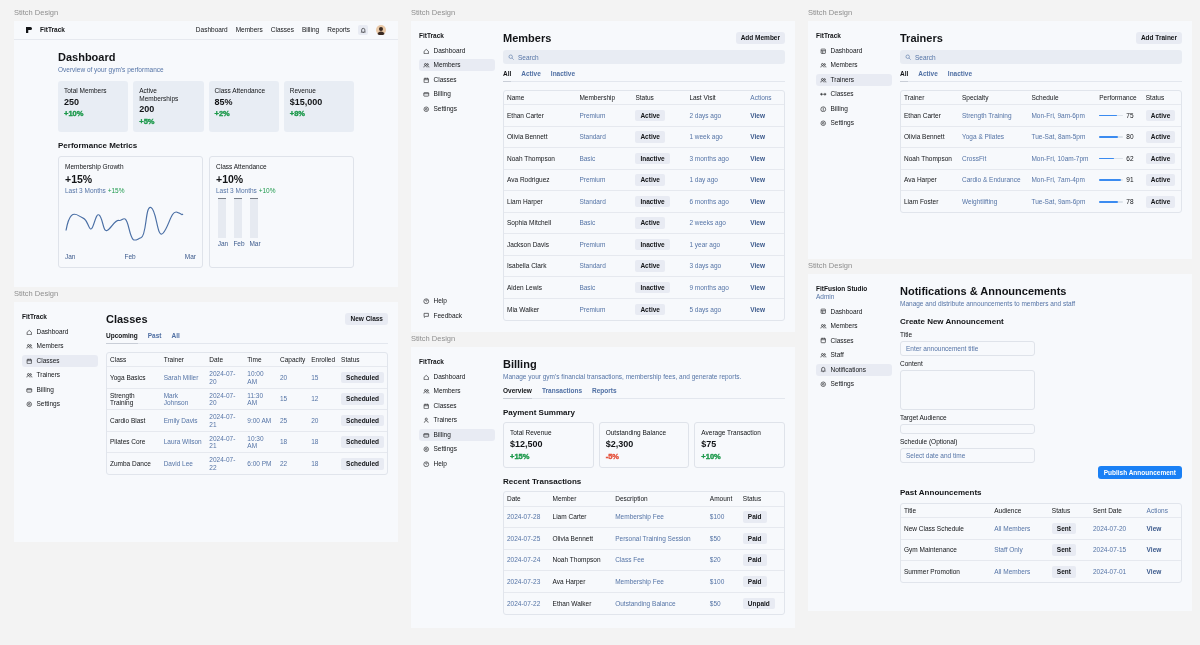 Image resolution: width=1200 pixels, height=645 pixels. I want to click on bar-chart-drawing, so click(238, 217).